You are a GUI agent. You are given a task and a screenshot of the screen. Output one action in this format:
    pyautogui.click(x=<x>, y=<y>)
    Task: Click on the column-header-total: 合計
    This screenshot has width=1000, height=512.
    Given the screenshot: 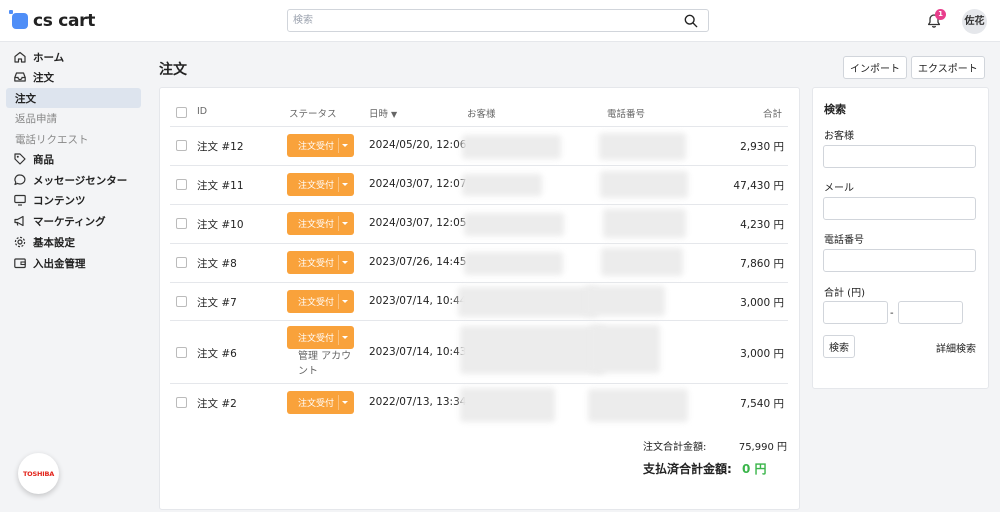 What is the action you would take?
    pyautogui.click(x=772, y=113)
    